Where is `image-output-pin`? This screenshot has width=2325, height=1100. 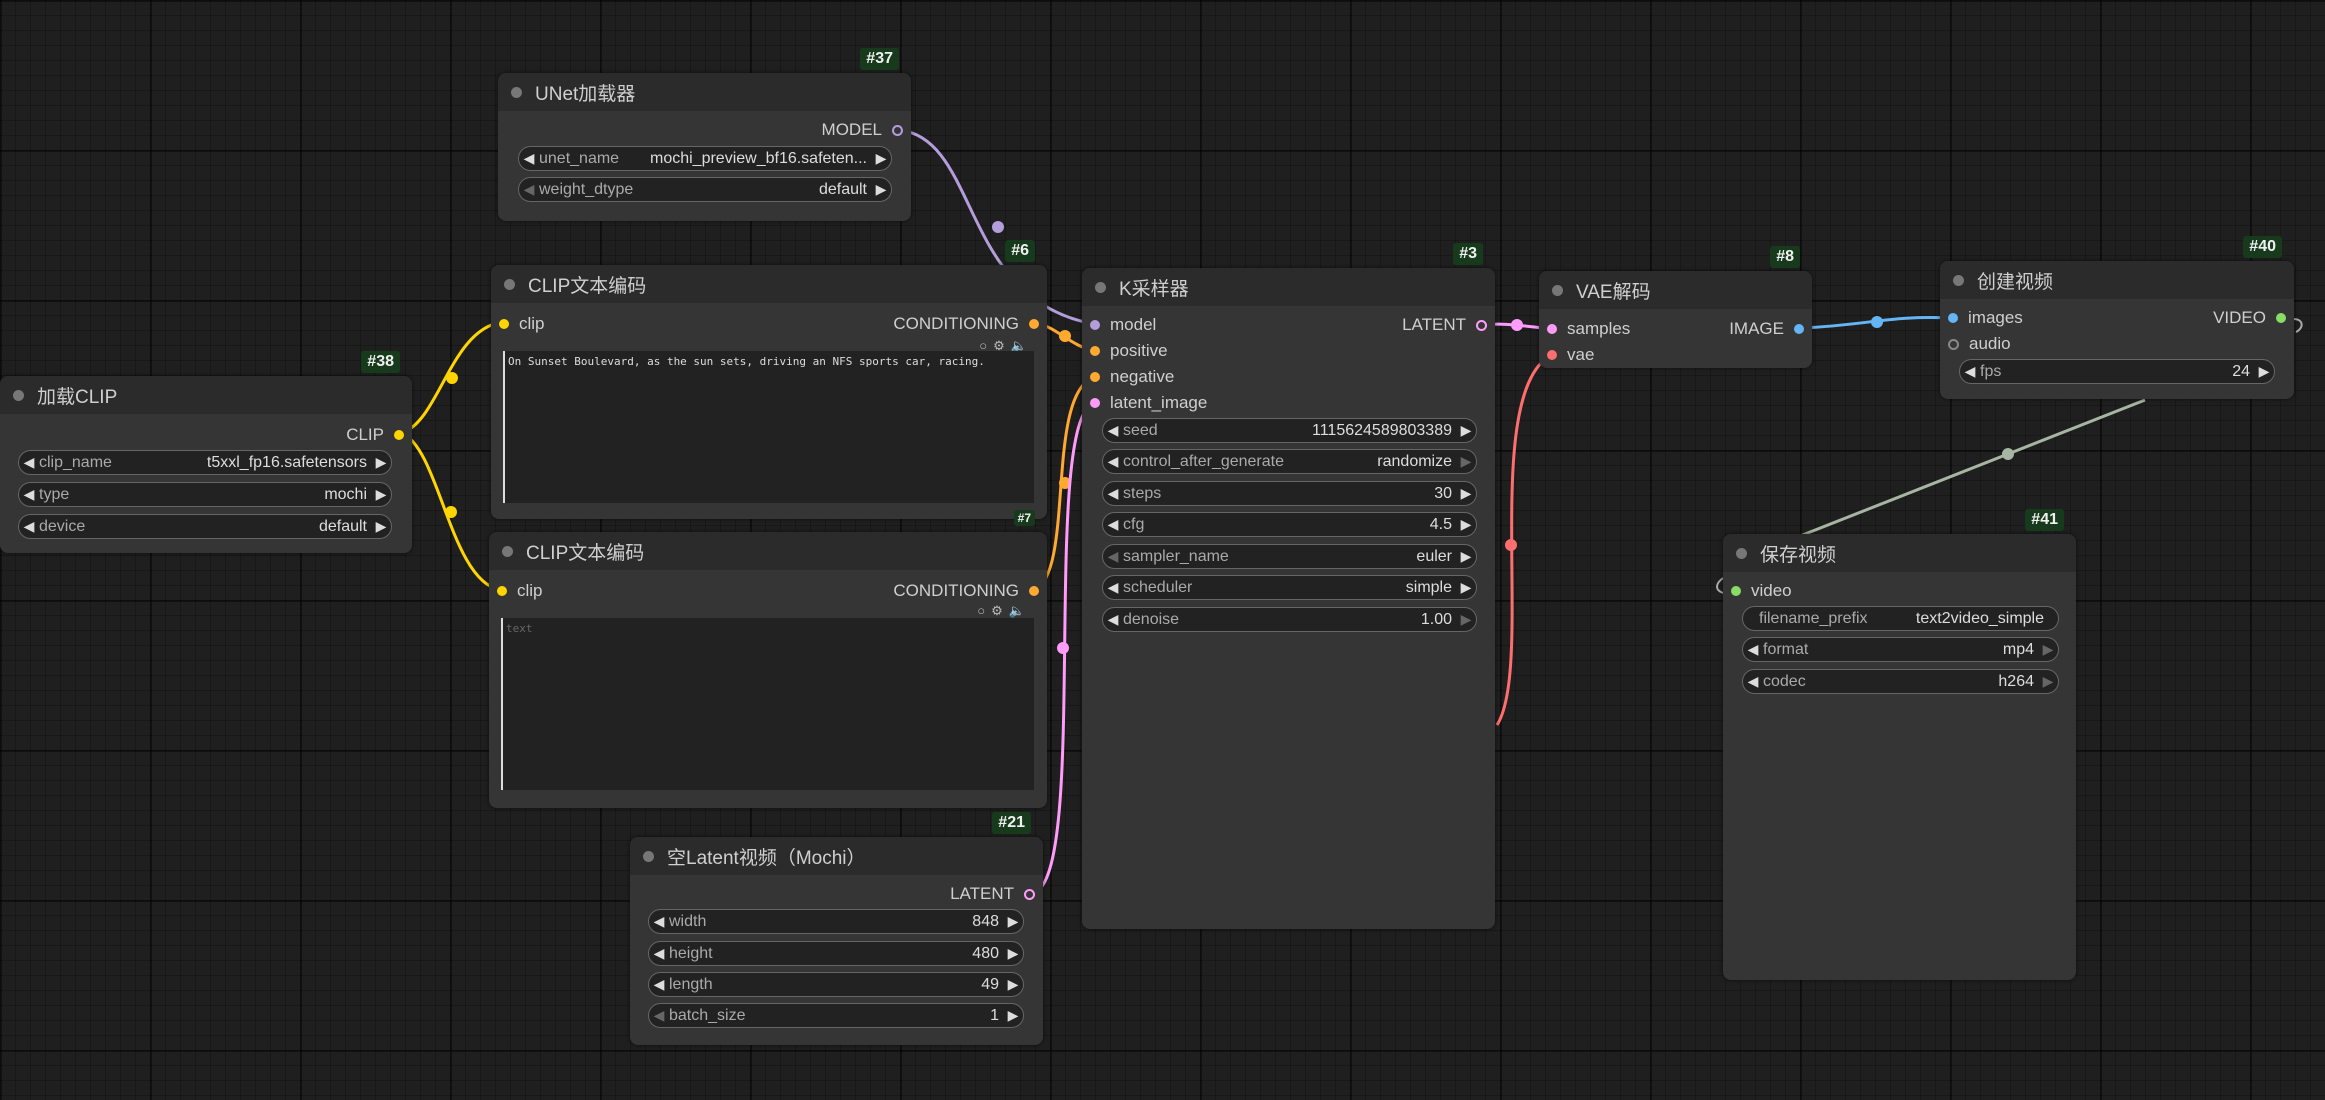
image-output-pin is located at coordinates (1799, 329).